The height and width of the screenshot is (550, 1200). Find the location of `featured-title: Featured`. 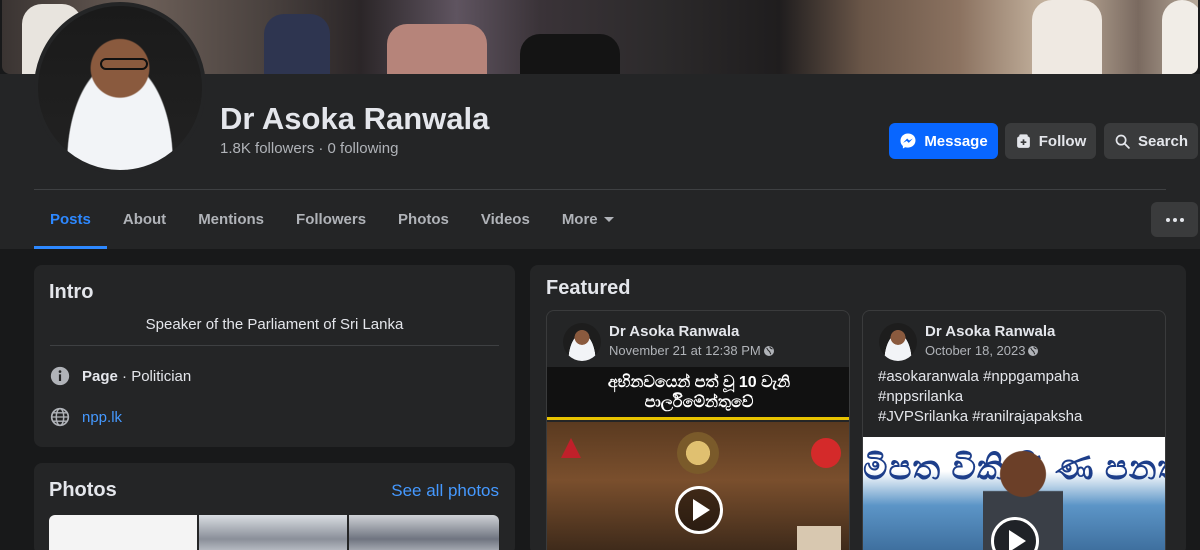

featured-title: Featured is located at coordinates (588, 288).